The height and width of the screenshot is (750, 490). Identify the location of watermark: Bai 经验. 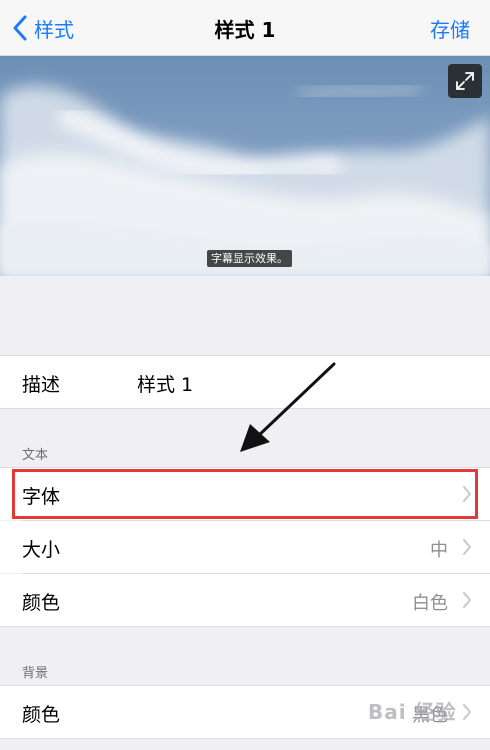
(412, 712).